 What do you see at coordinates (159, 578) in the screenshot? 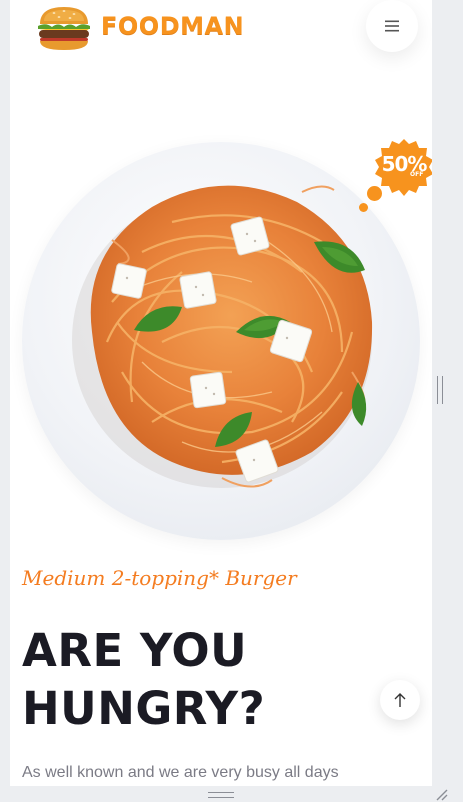
I see `hero-subtitle: Medium 2-topping* Burger` at bounding box center [159, 578].